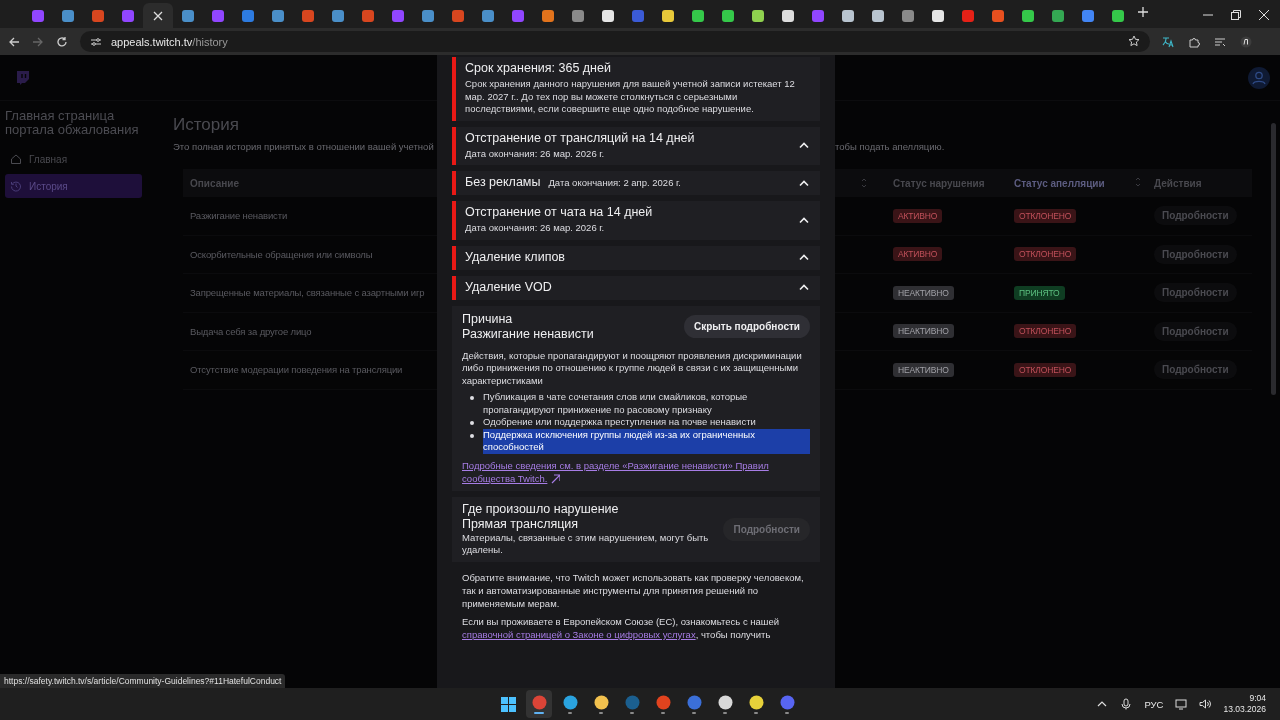 The width and height of the screenshot is (1280, 720). Describe the element at coordinates (559, 212) in the screenshot. I see `penalty-title: Отстранение от чата на 14 дней` at that location.